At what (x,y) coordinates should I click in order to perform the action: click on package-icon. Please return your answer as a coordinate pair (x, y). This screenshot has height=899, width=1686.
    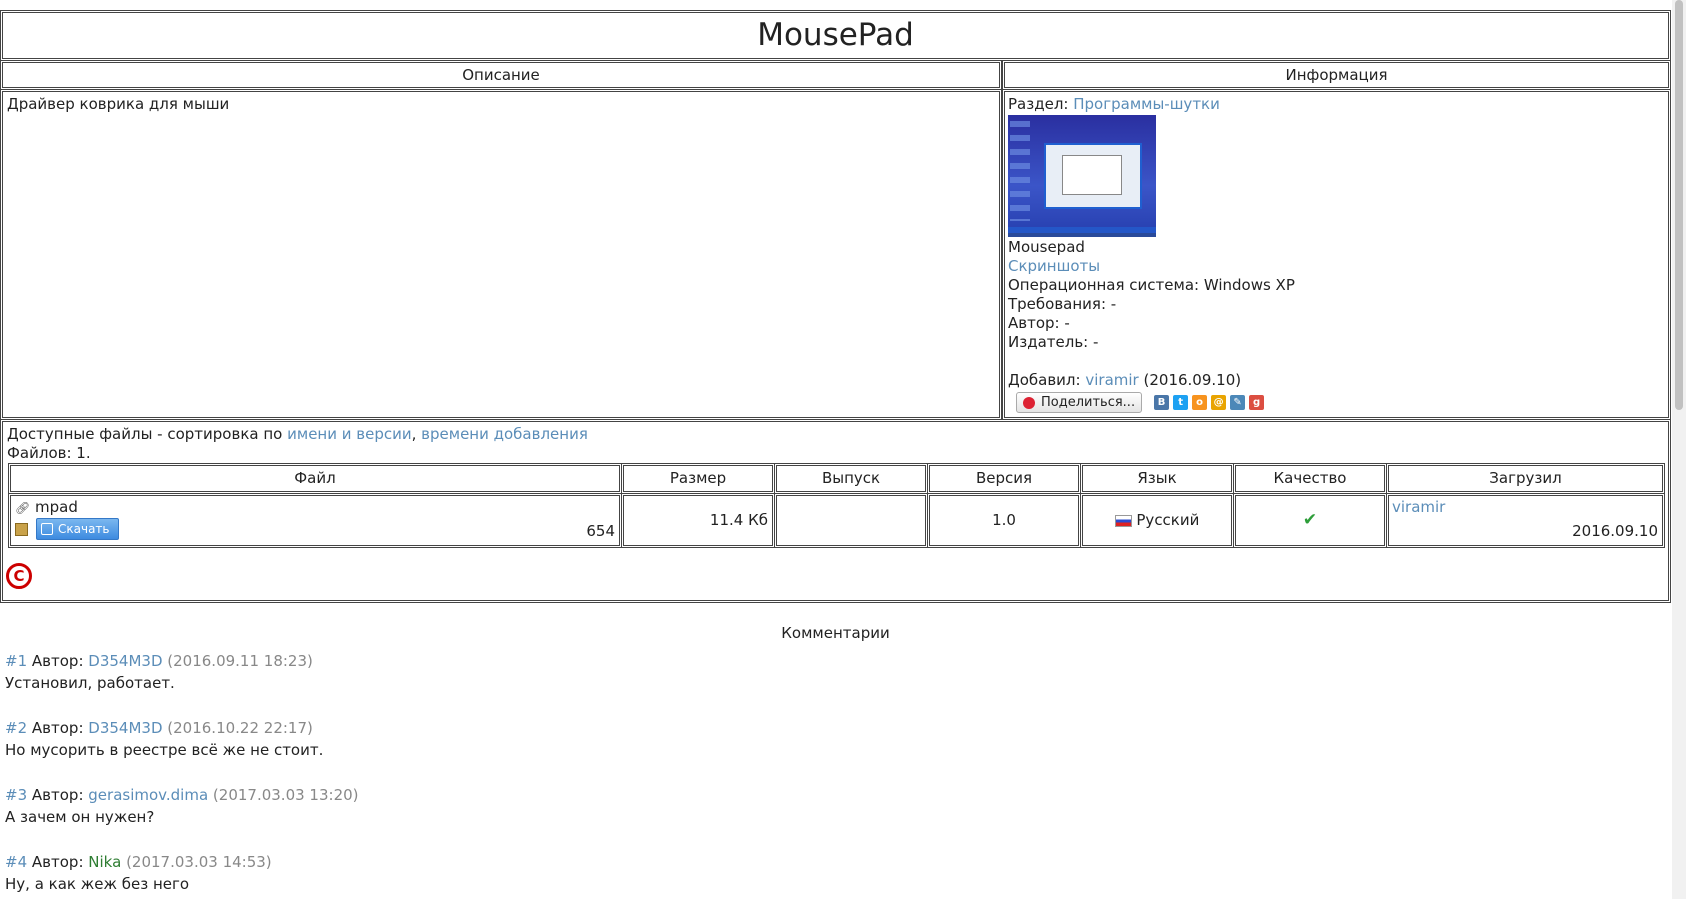
    Looking at the image, I should click on (21, 529).